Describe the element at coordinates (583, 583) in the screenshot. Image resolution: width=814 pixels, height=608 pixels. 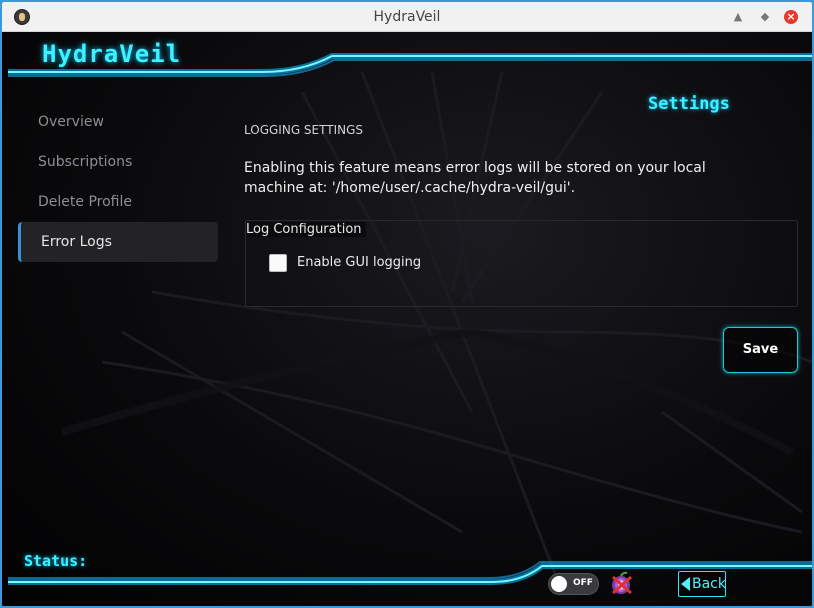
I see `toggle-state-label: OFF` at that location.